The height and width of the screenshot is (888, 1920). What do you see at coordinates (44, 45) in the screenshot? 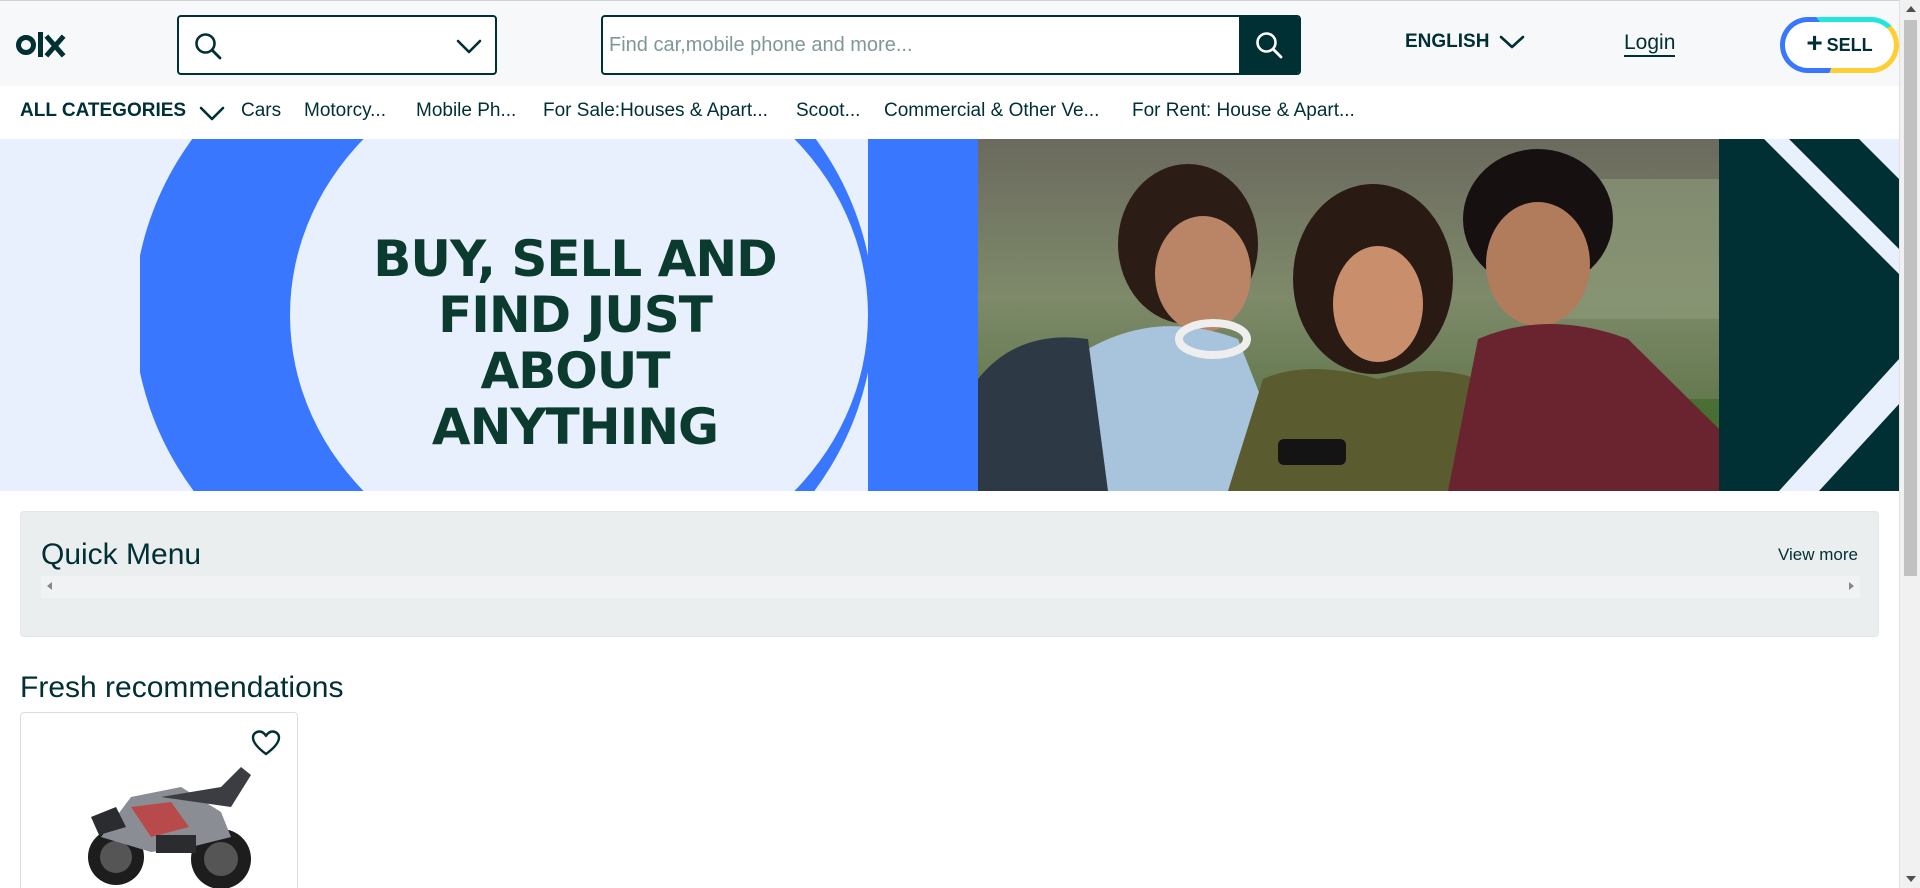
I see `olx-logo` at bounding box center [44, 45].